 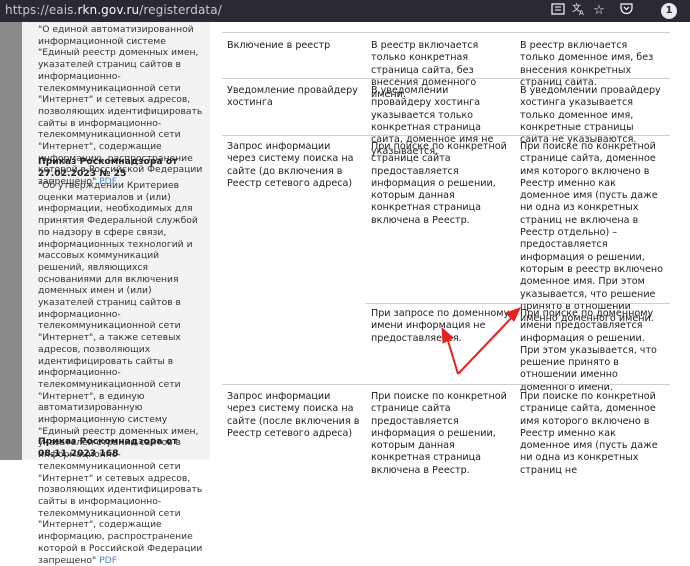 I want to click on translate-icon: 文A, so click(x=579, y=11).